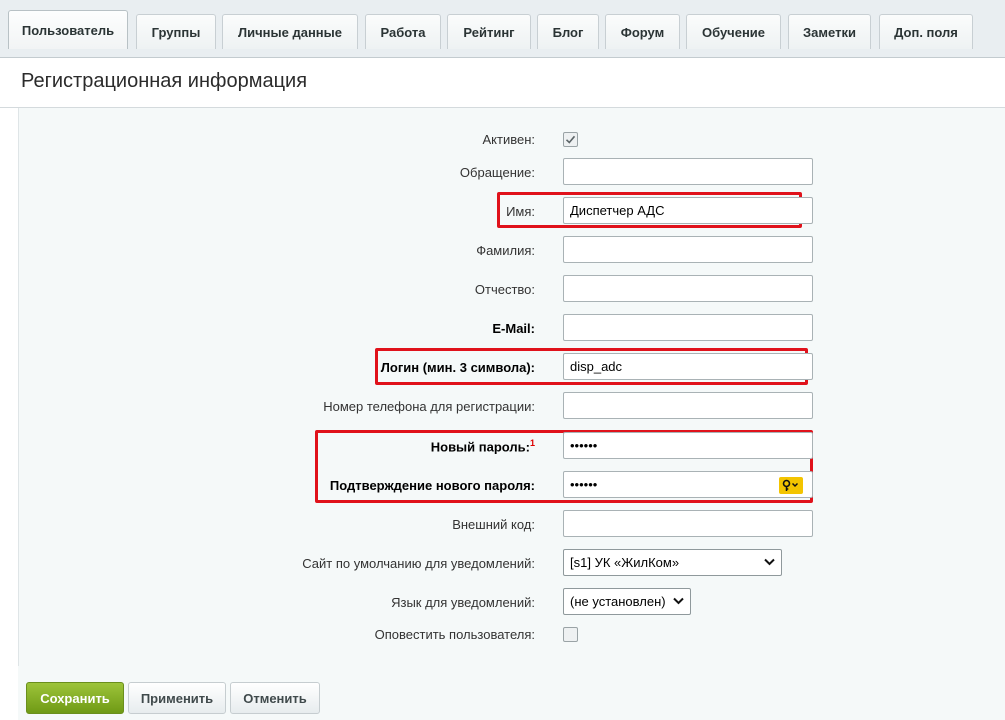 The width and height of the screenshot is (1005, 720). What do you see at coordinates (520, 211) in the screenshot?
I see `name-label: Имя:` at bounding box center [520, 211].